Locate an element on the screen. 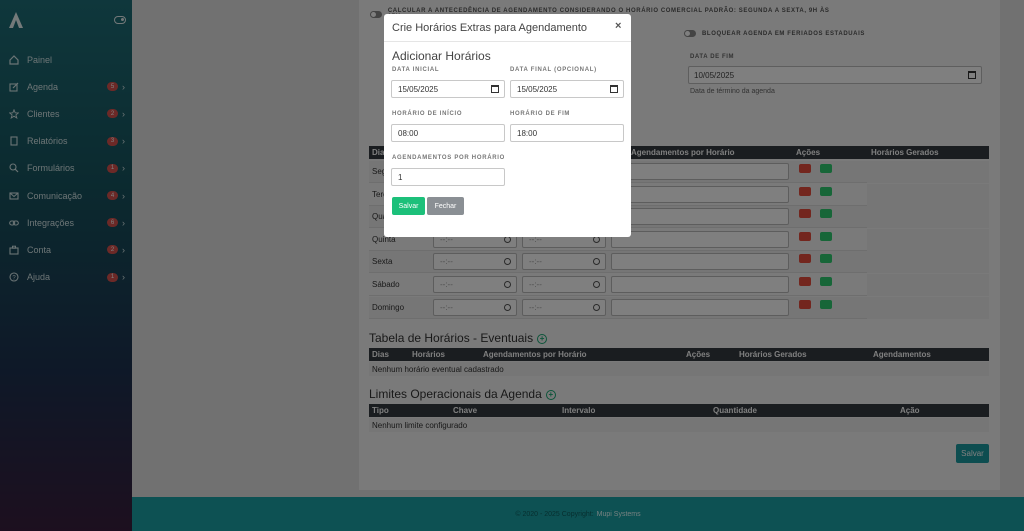 Image resolution: width=1024 pixels, height=531 pixels. end-time-input: 18:00 is located at coordinates (567, 133).